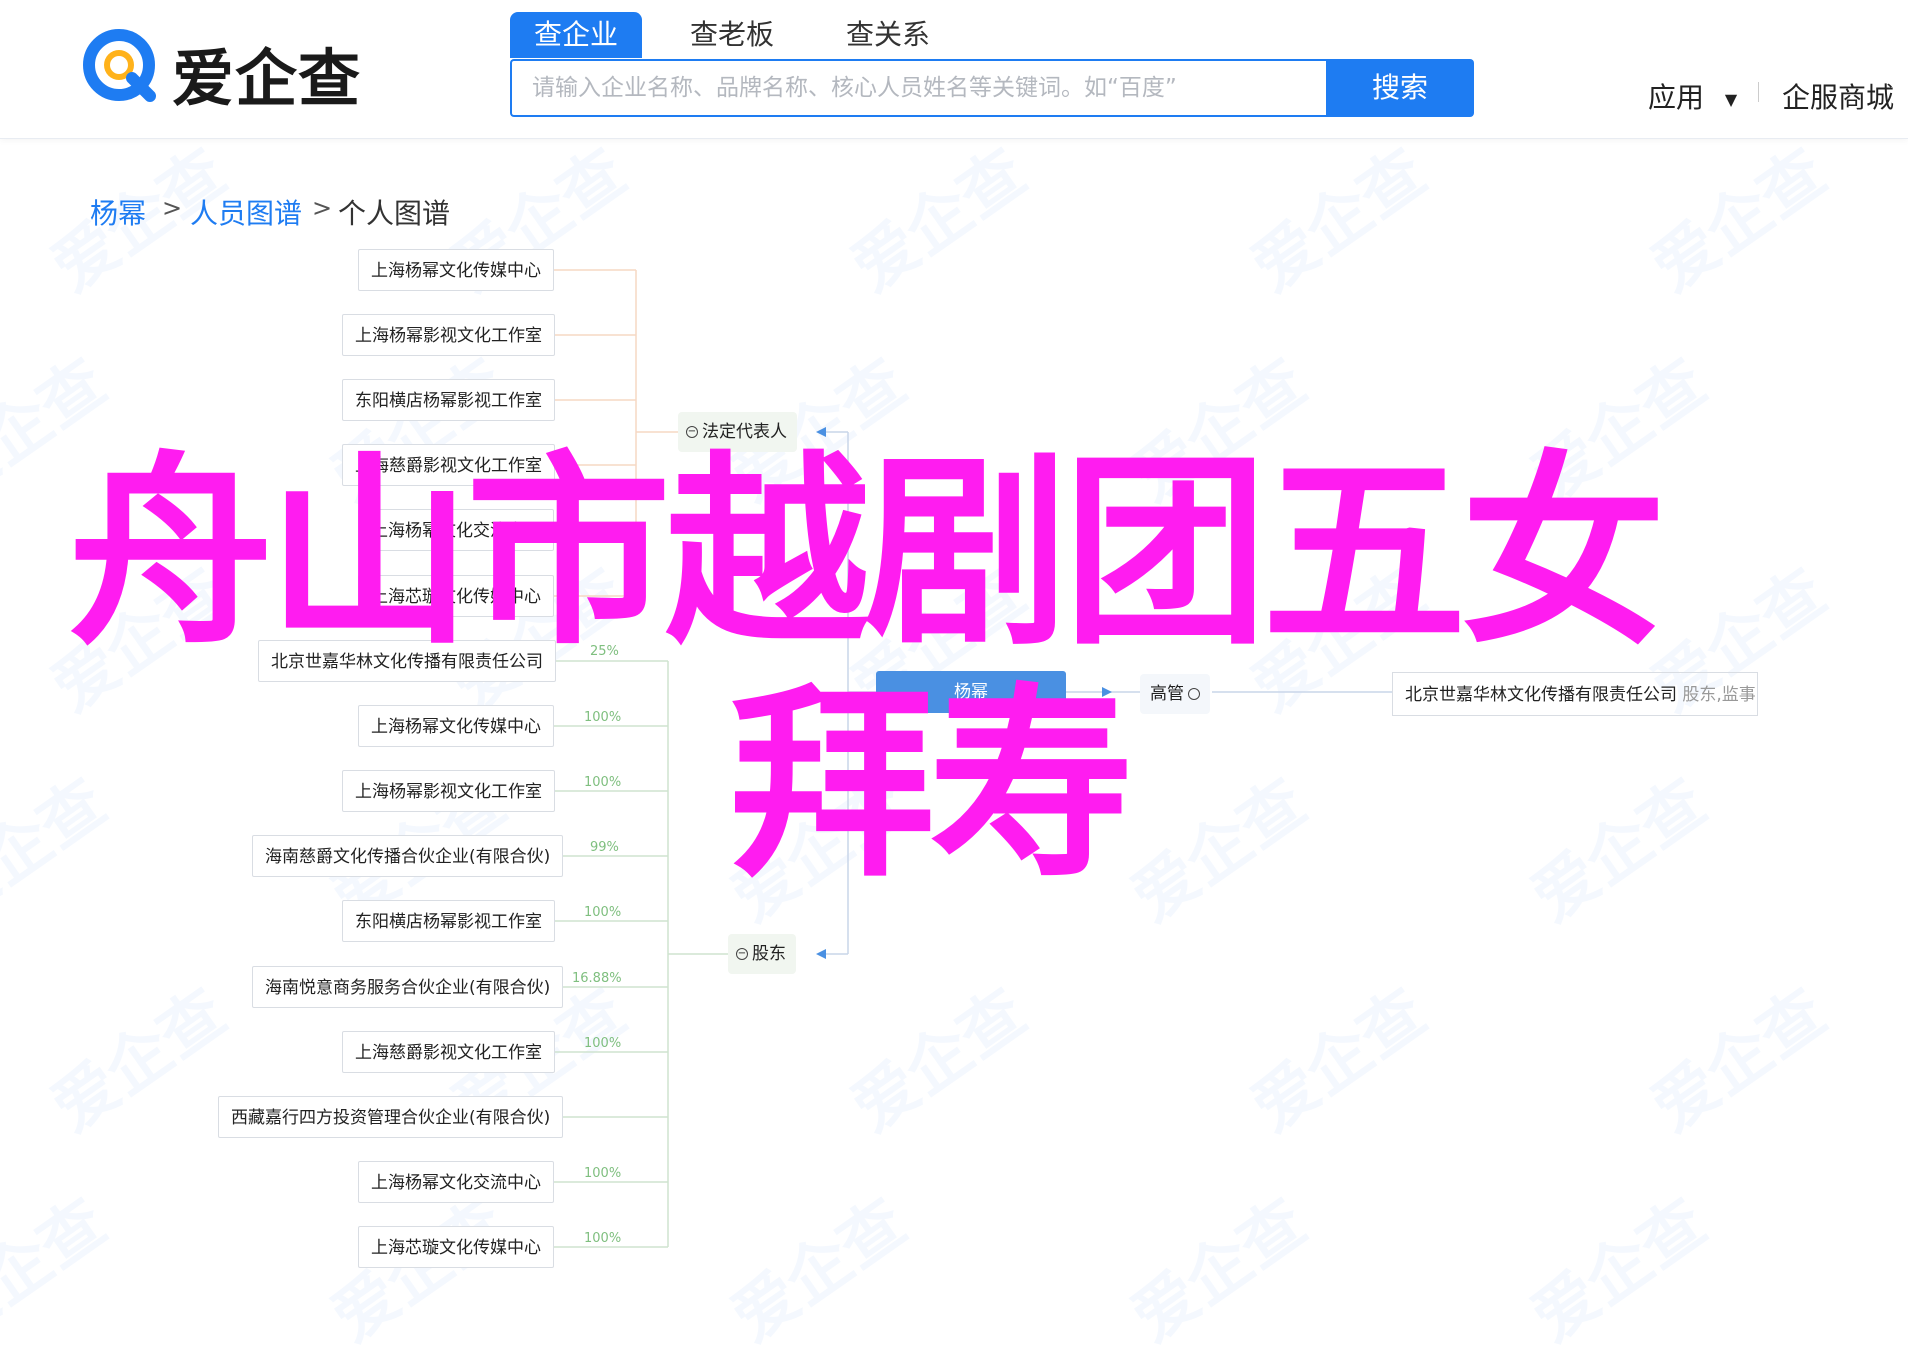  I want to click on executive-company-node: 北京世嘉华林文化传播有限责任公司 股东,监事, so click(1575, 694).